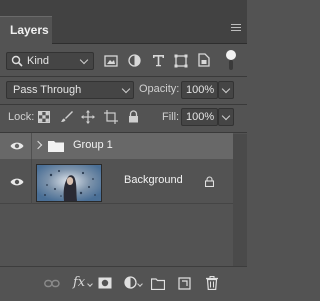 The height and width of the screenshot is (301, 320). What do you see at coordinates (133, 116) in the screenshot?
I see `lock-all-icon` at bounding box center [133, 116].